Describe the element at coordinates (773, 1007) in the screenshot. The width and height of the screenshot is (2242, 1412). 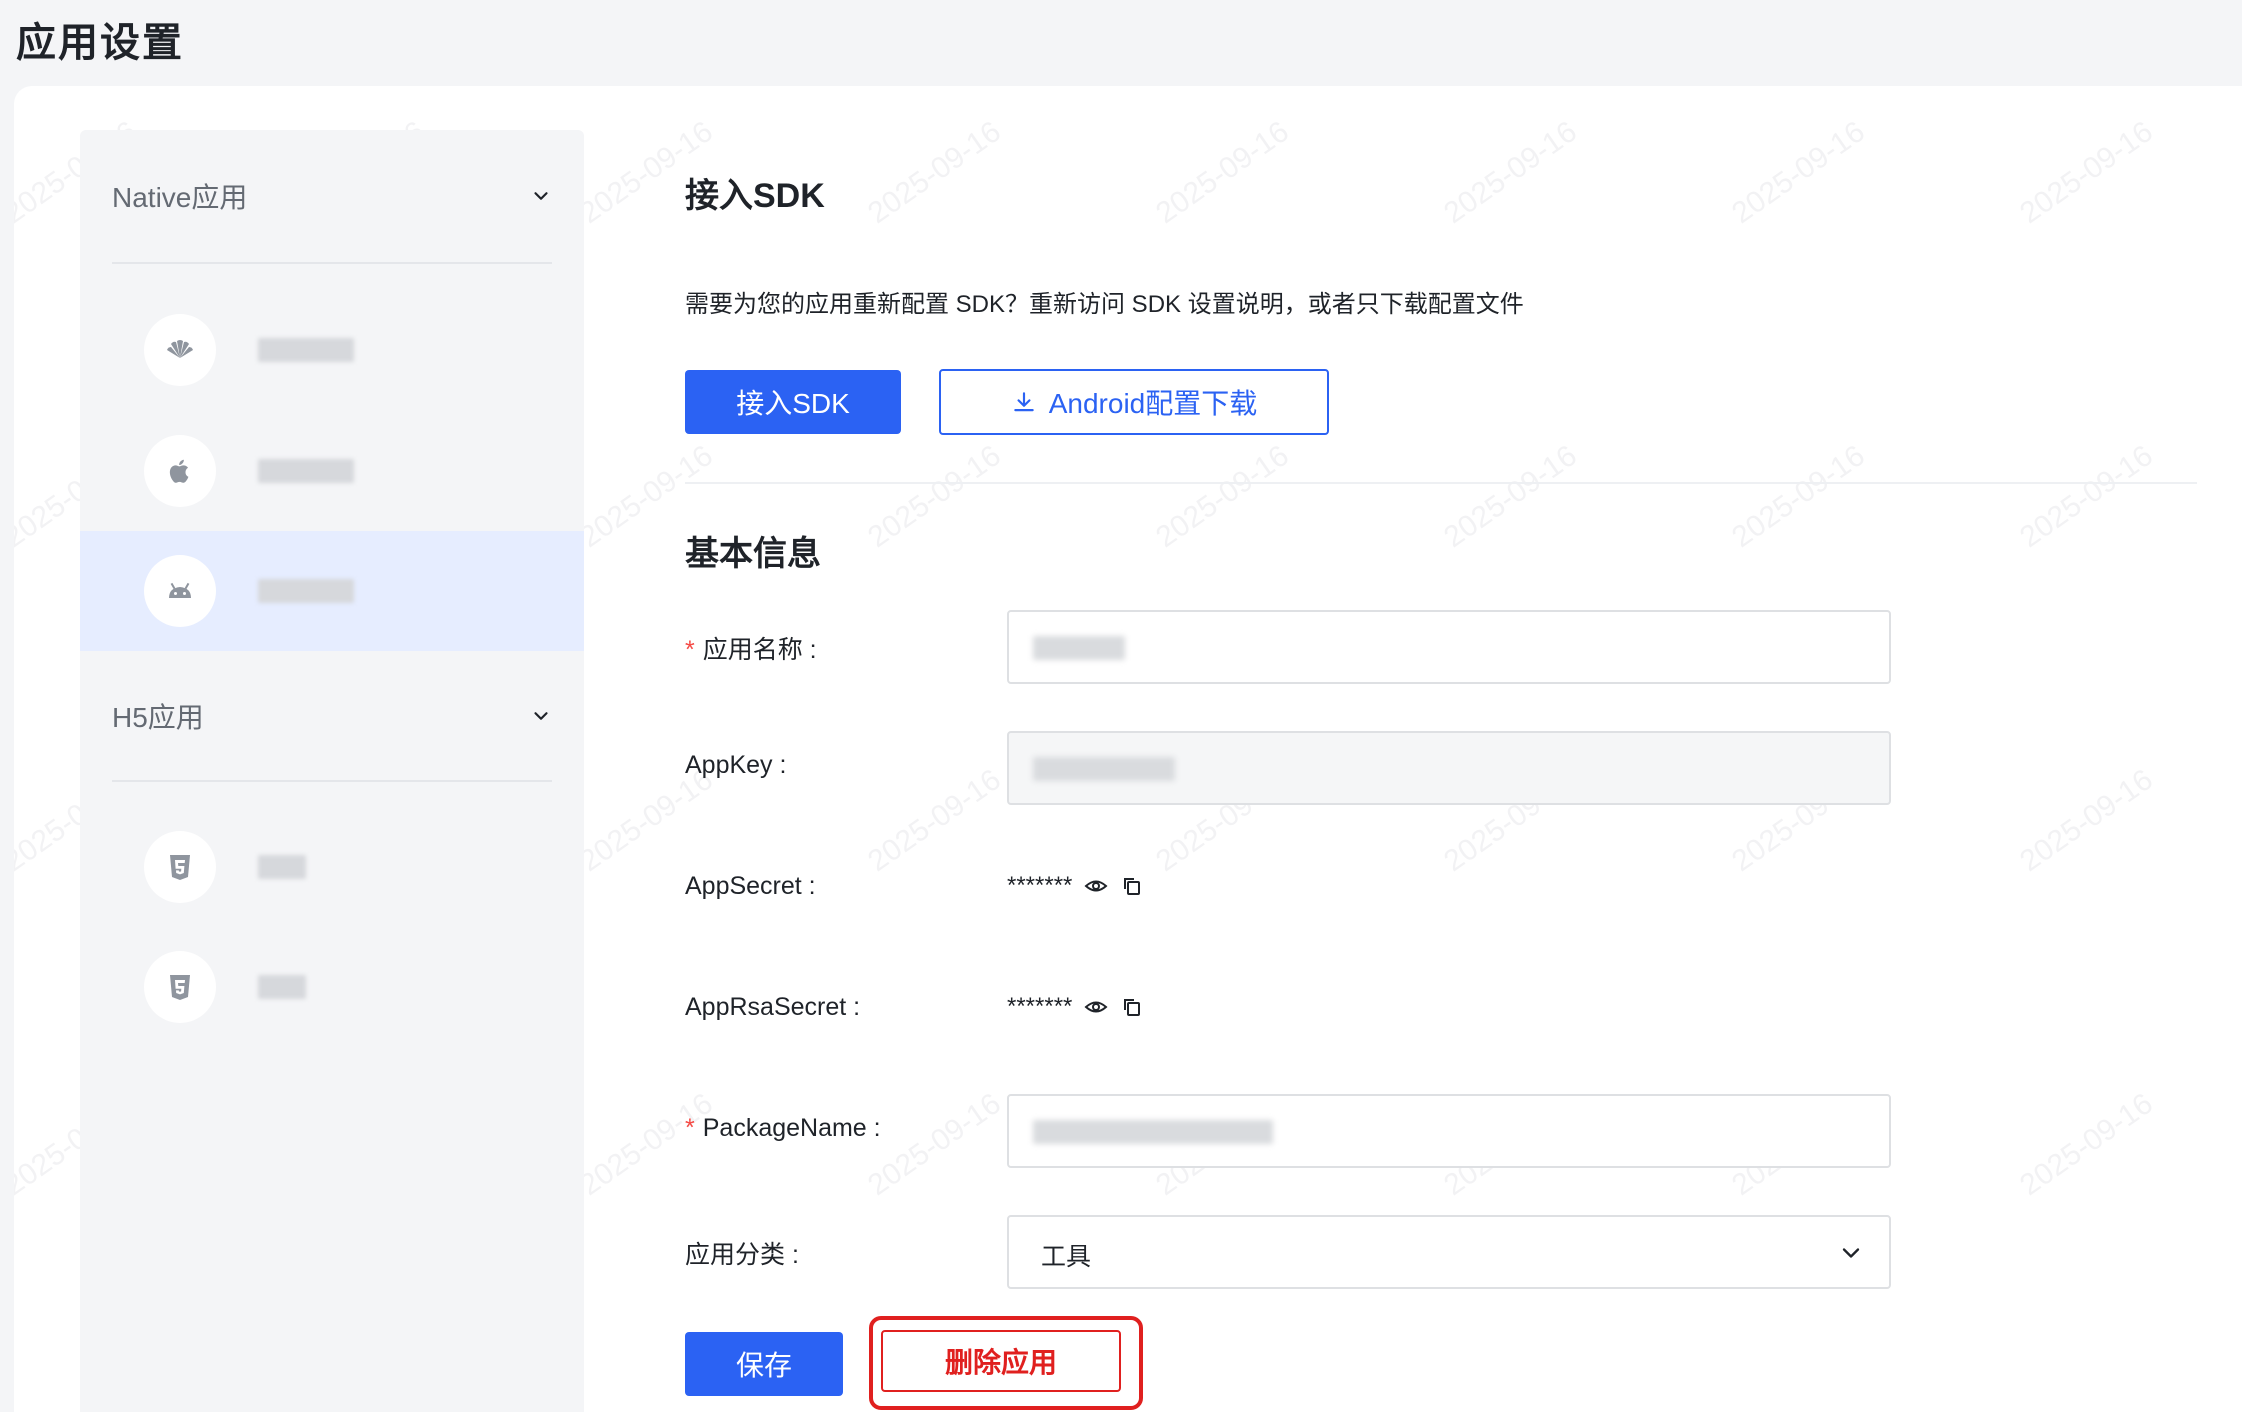
I see `app-rsa-secret-label: AppRsaSecret :` at that location.